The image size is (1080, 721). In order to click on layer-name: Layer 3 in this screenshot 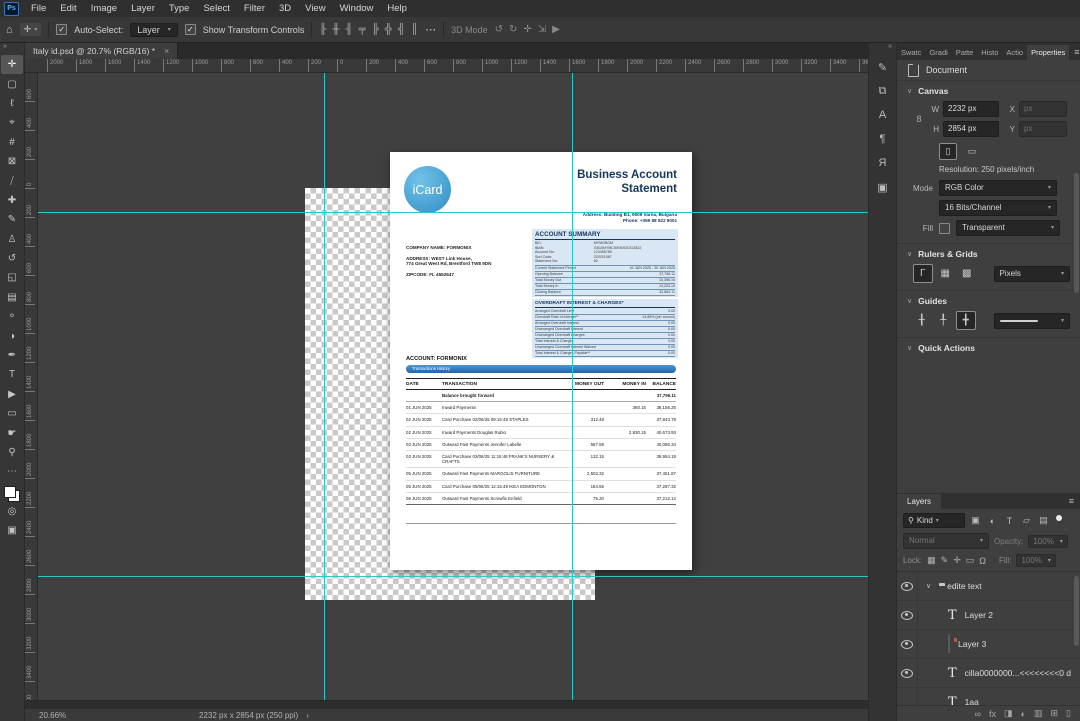, I will do `click(972, 644)`.